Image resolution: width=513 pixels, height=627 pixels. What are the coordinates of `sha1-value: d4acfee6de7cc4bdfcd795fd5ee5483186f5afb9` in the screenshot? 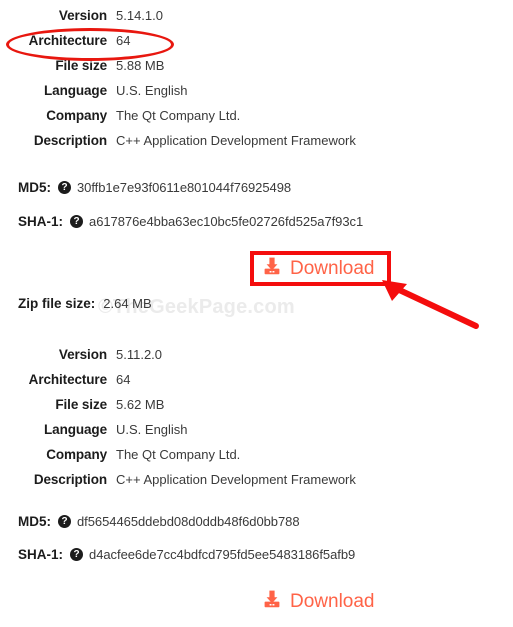 It's located at (222, 554).